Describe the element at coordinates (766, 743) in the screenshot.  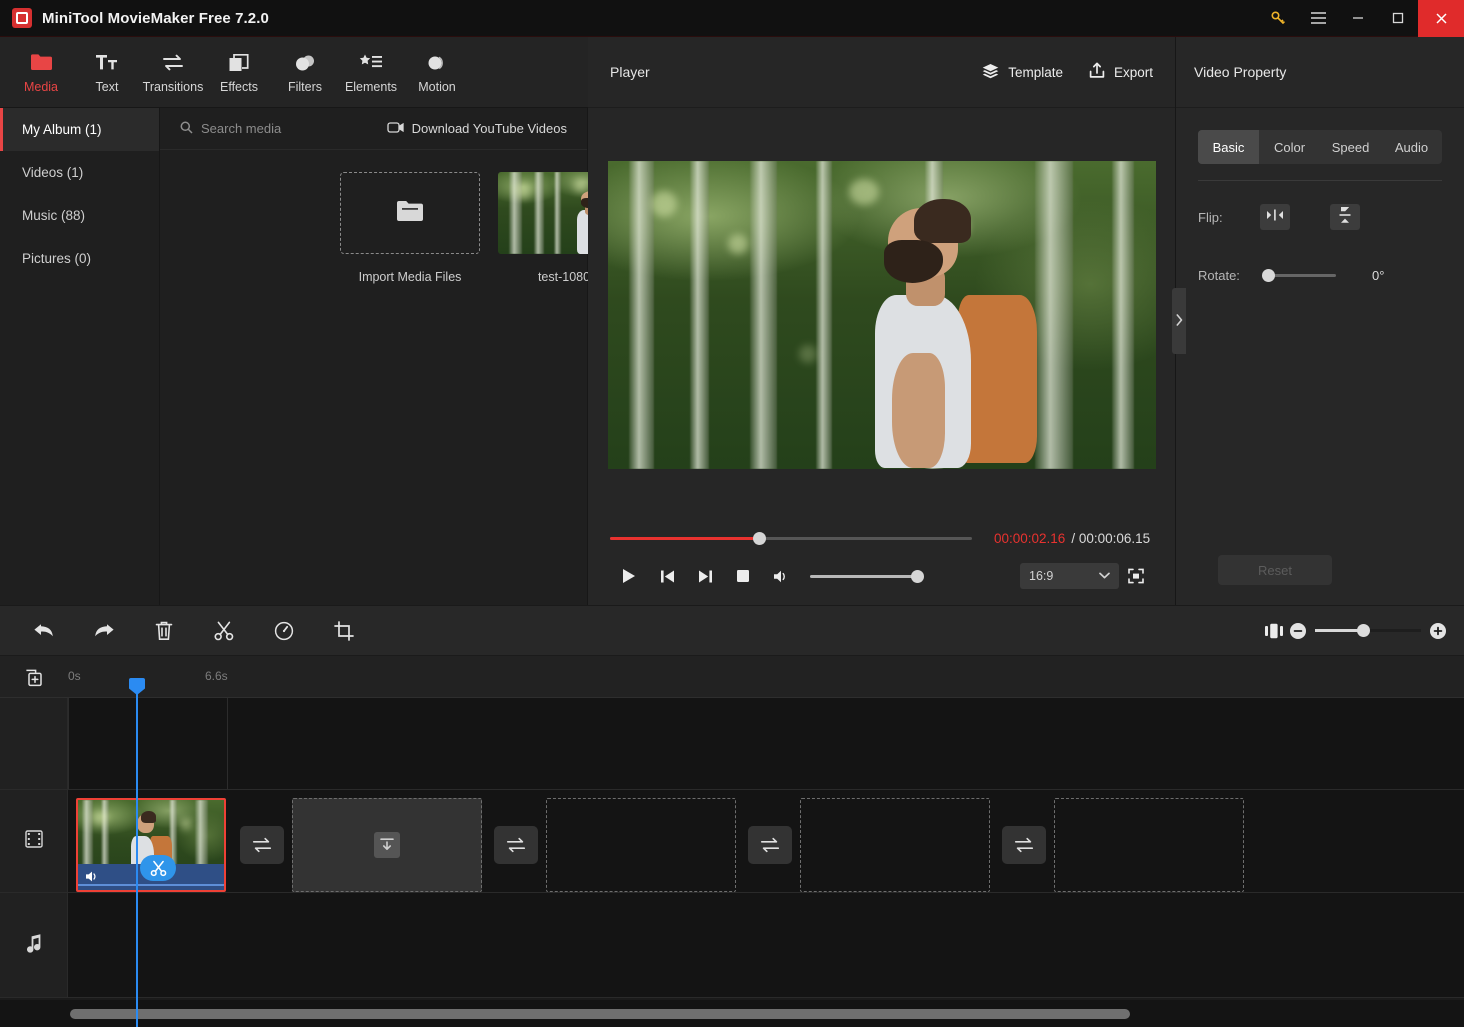
I see `title-track-body` at that location.